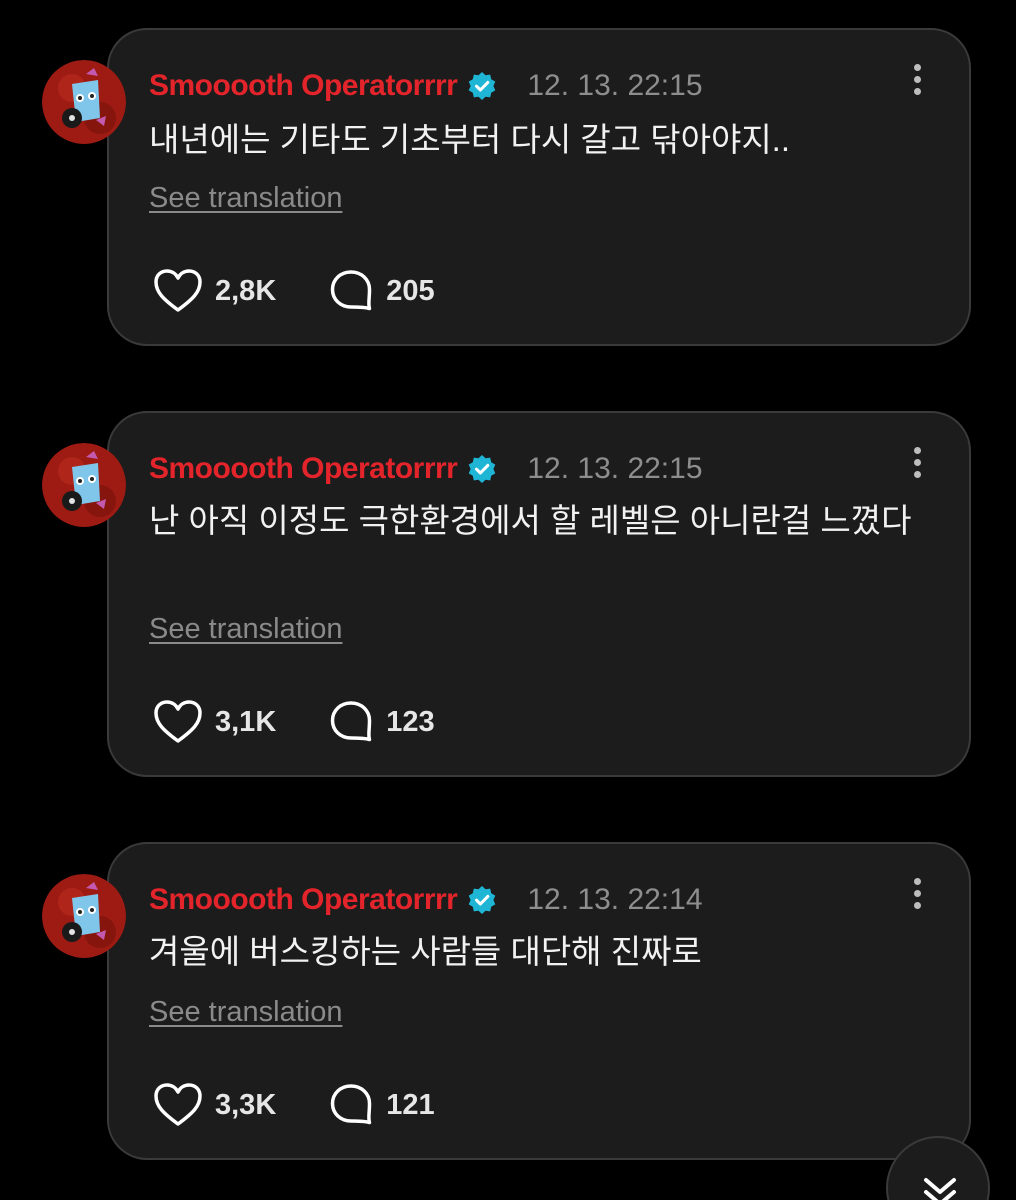 Image resolution: width=1016 pixels, height=1200 pixels. What do you see at coordinates (410, 290) in the screenshot?
I see `comment-count: 205` at bounding box center [410, 290].